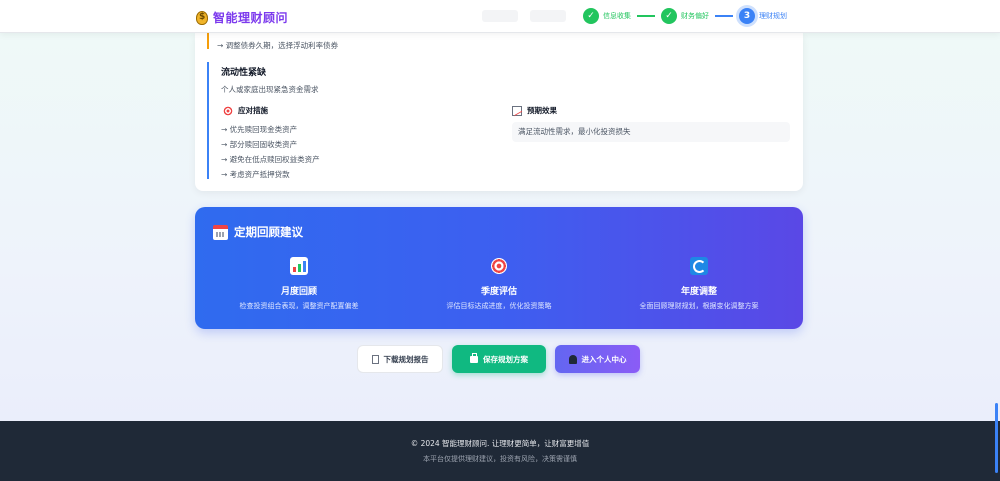  I want to click on review-item-title: 年度调整, so click(698, 292).